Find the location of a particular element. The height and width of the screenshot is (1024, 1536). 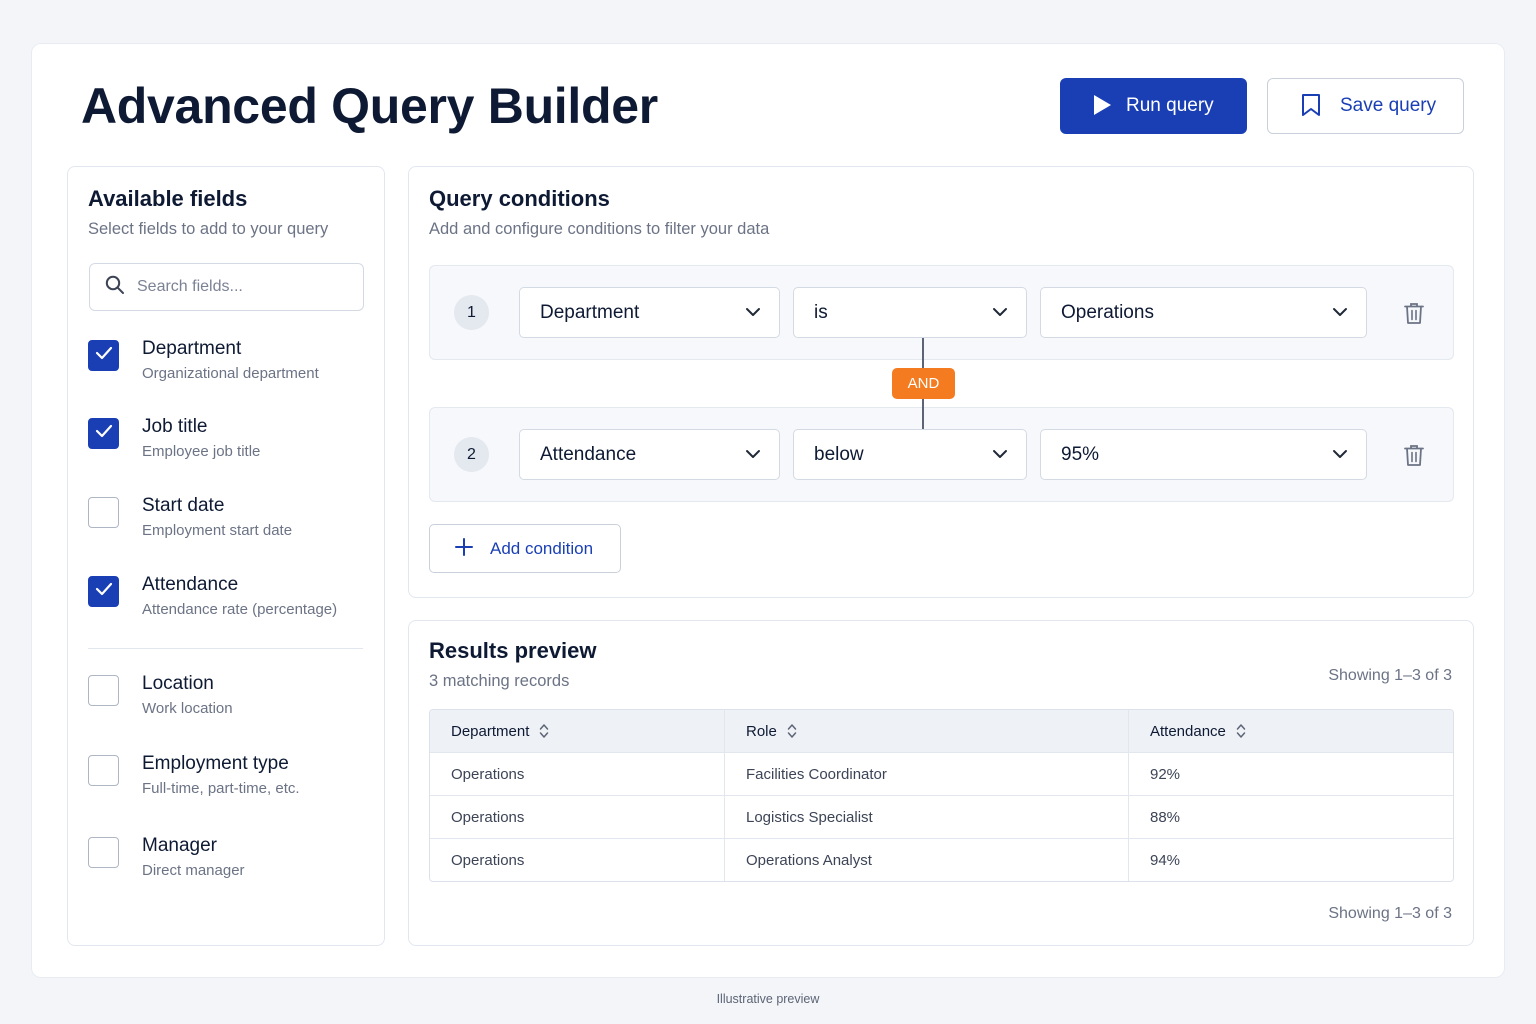

save-query-button: Save query is located at coordinates (1365, 106).